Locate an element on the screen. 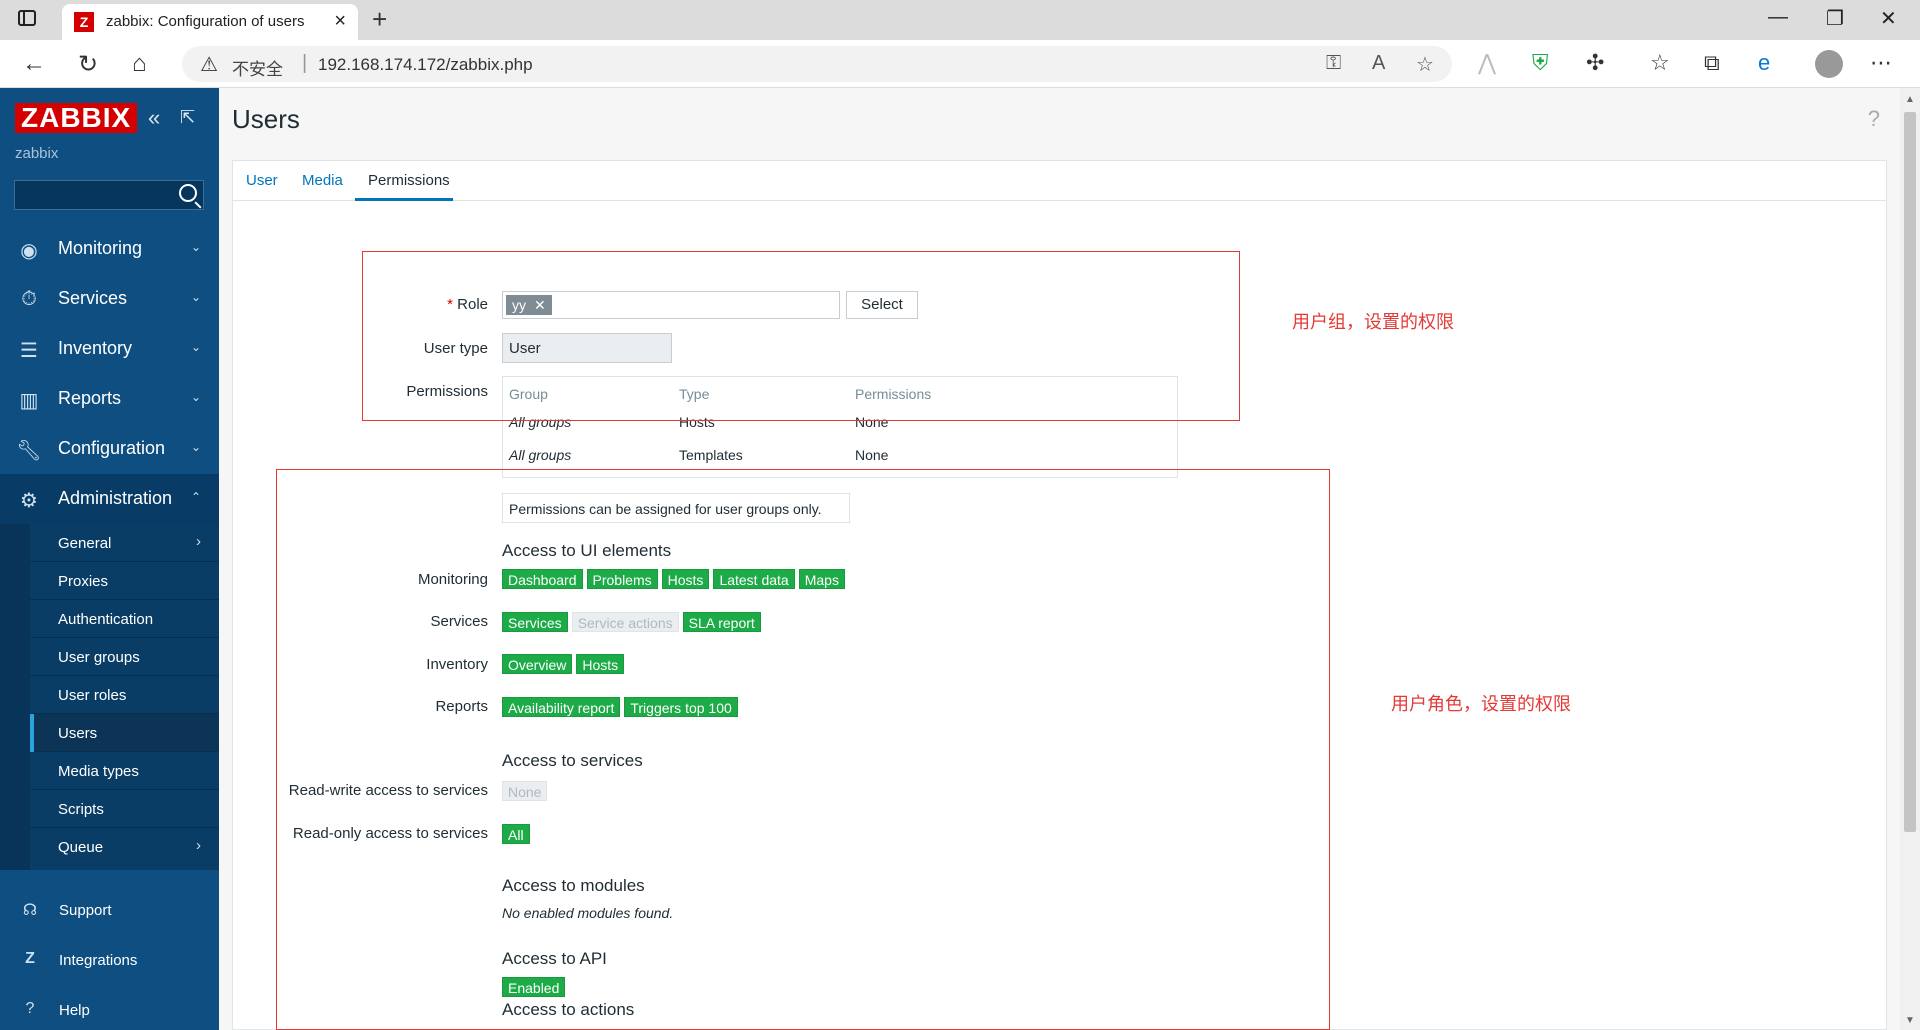 This screenshot has height=1030, width=1920. submenu-media-types: Media types is located at coordinates (124, 771).